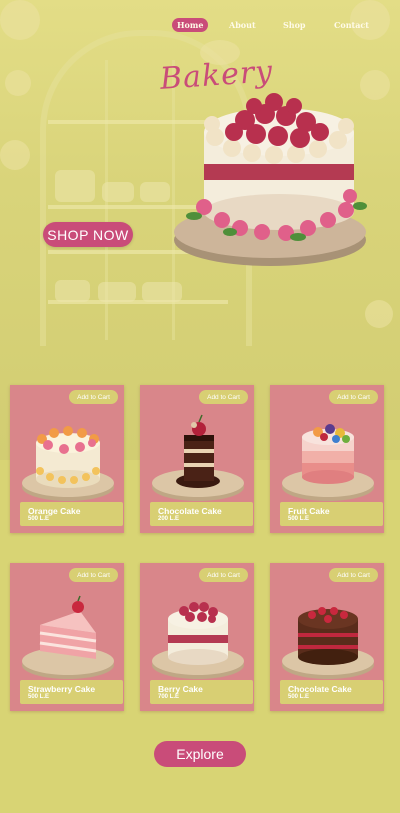 This screenshot has width=400, height=813. I want to click on product-name: Strawberry Cake, so click(62, 689).